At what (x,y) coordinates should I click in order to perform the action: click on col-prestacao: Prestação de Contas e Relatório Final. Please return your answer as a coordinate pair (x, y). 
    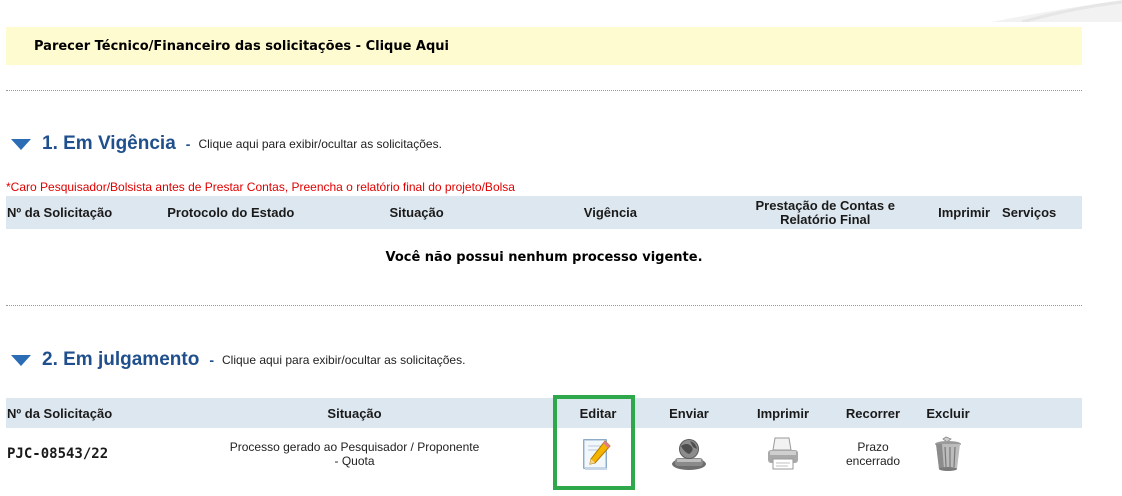
    Looking at the image, I should click on (825, 212).